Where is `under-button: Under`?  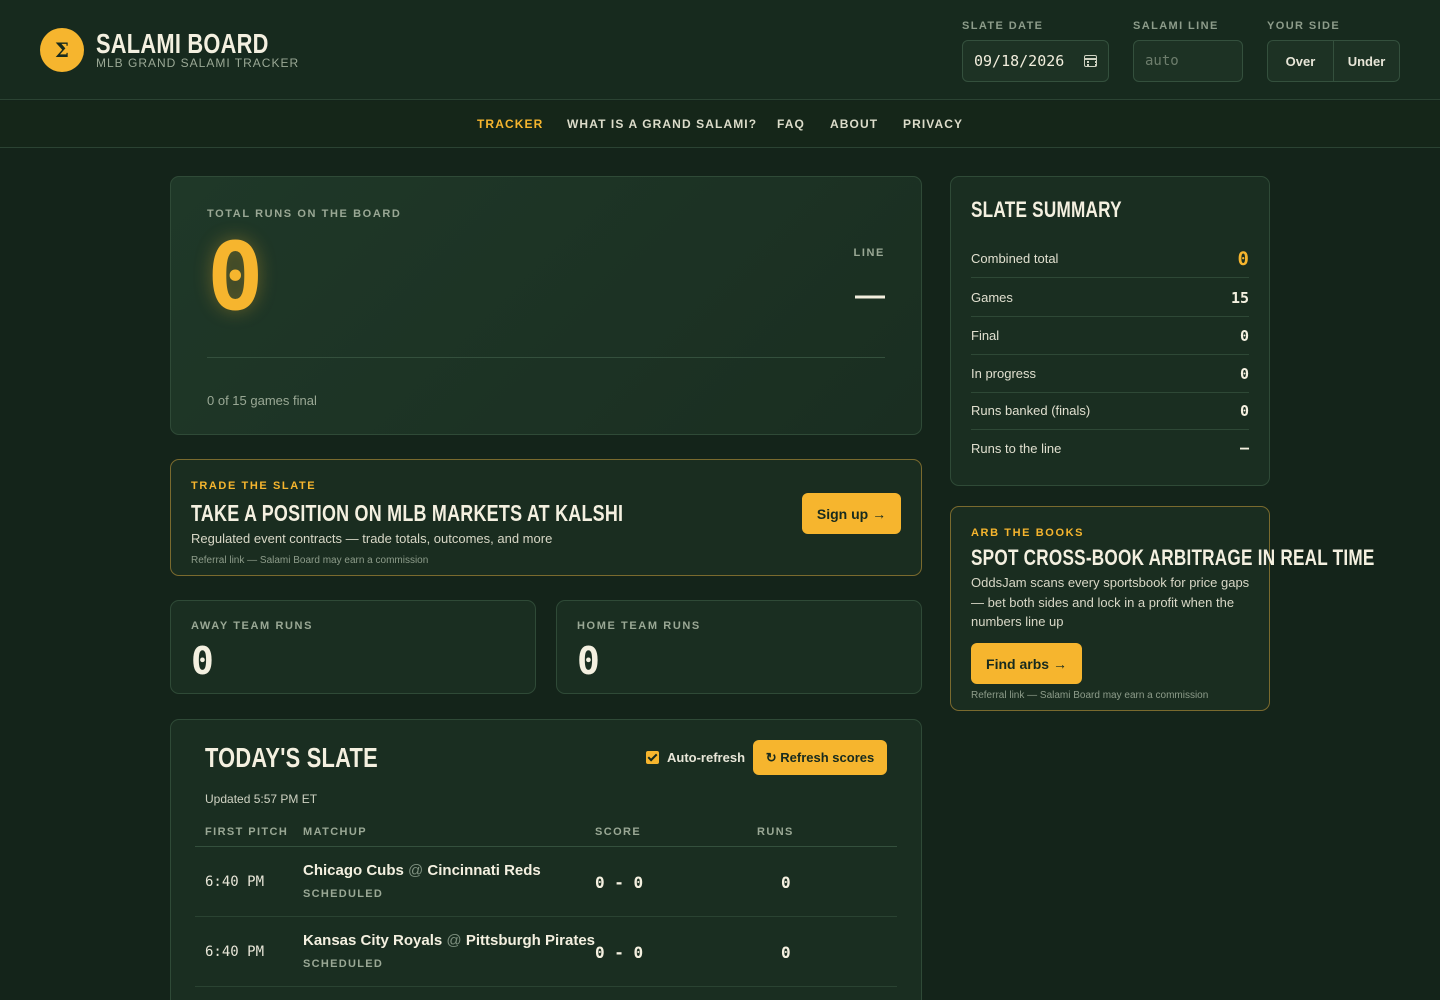
under-button: Under is located at coordinates (1366, 61).